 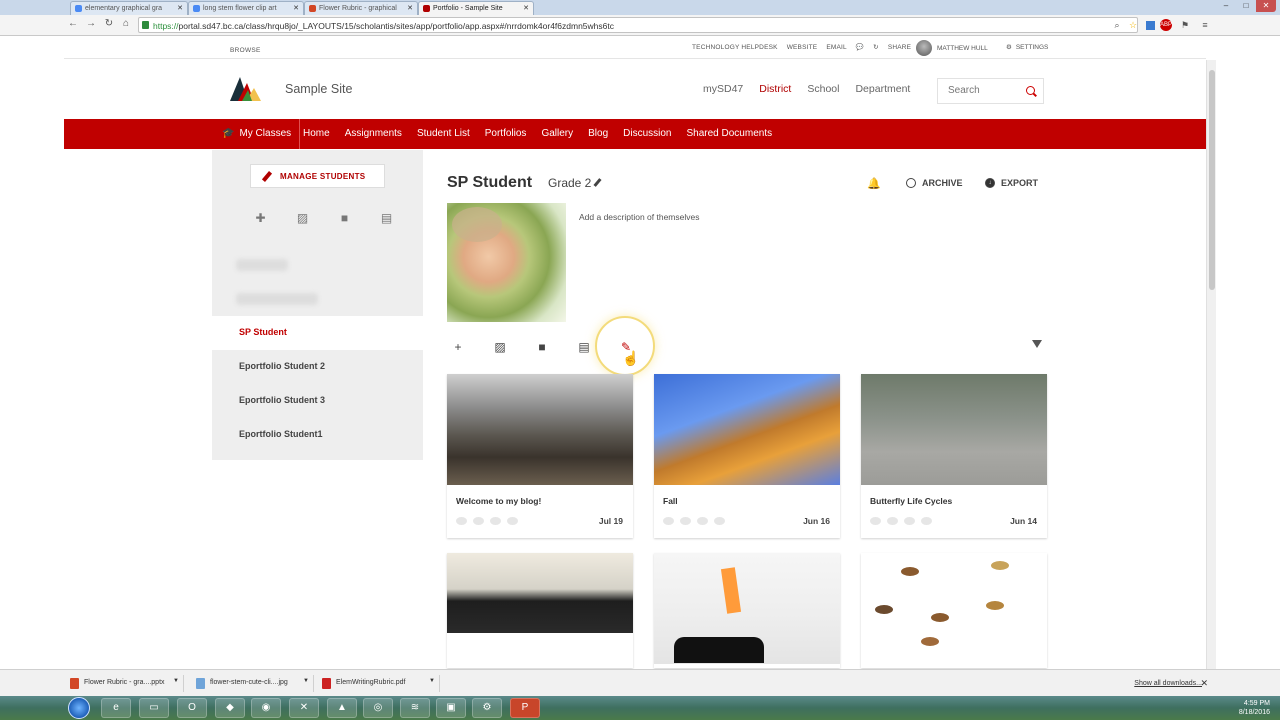 What do you see at coordinates (256, 134) in the screenshot?
I see `my-classes-menu: 🎓 My Classes` at bounding box center [256, 134].